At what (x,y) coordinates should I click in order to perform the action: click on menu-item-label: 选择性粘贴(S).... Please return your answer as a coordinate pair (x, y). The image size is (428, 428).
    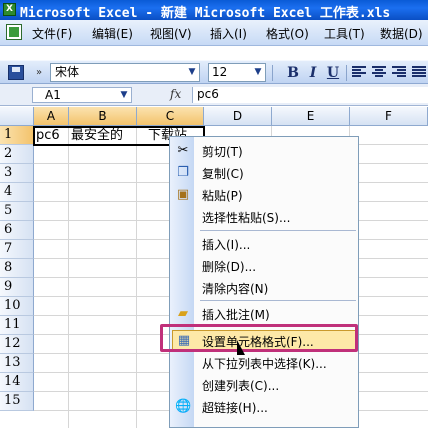
    Looking at the image, I should click on (246, 218).